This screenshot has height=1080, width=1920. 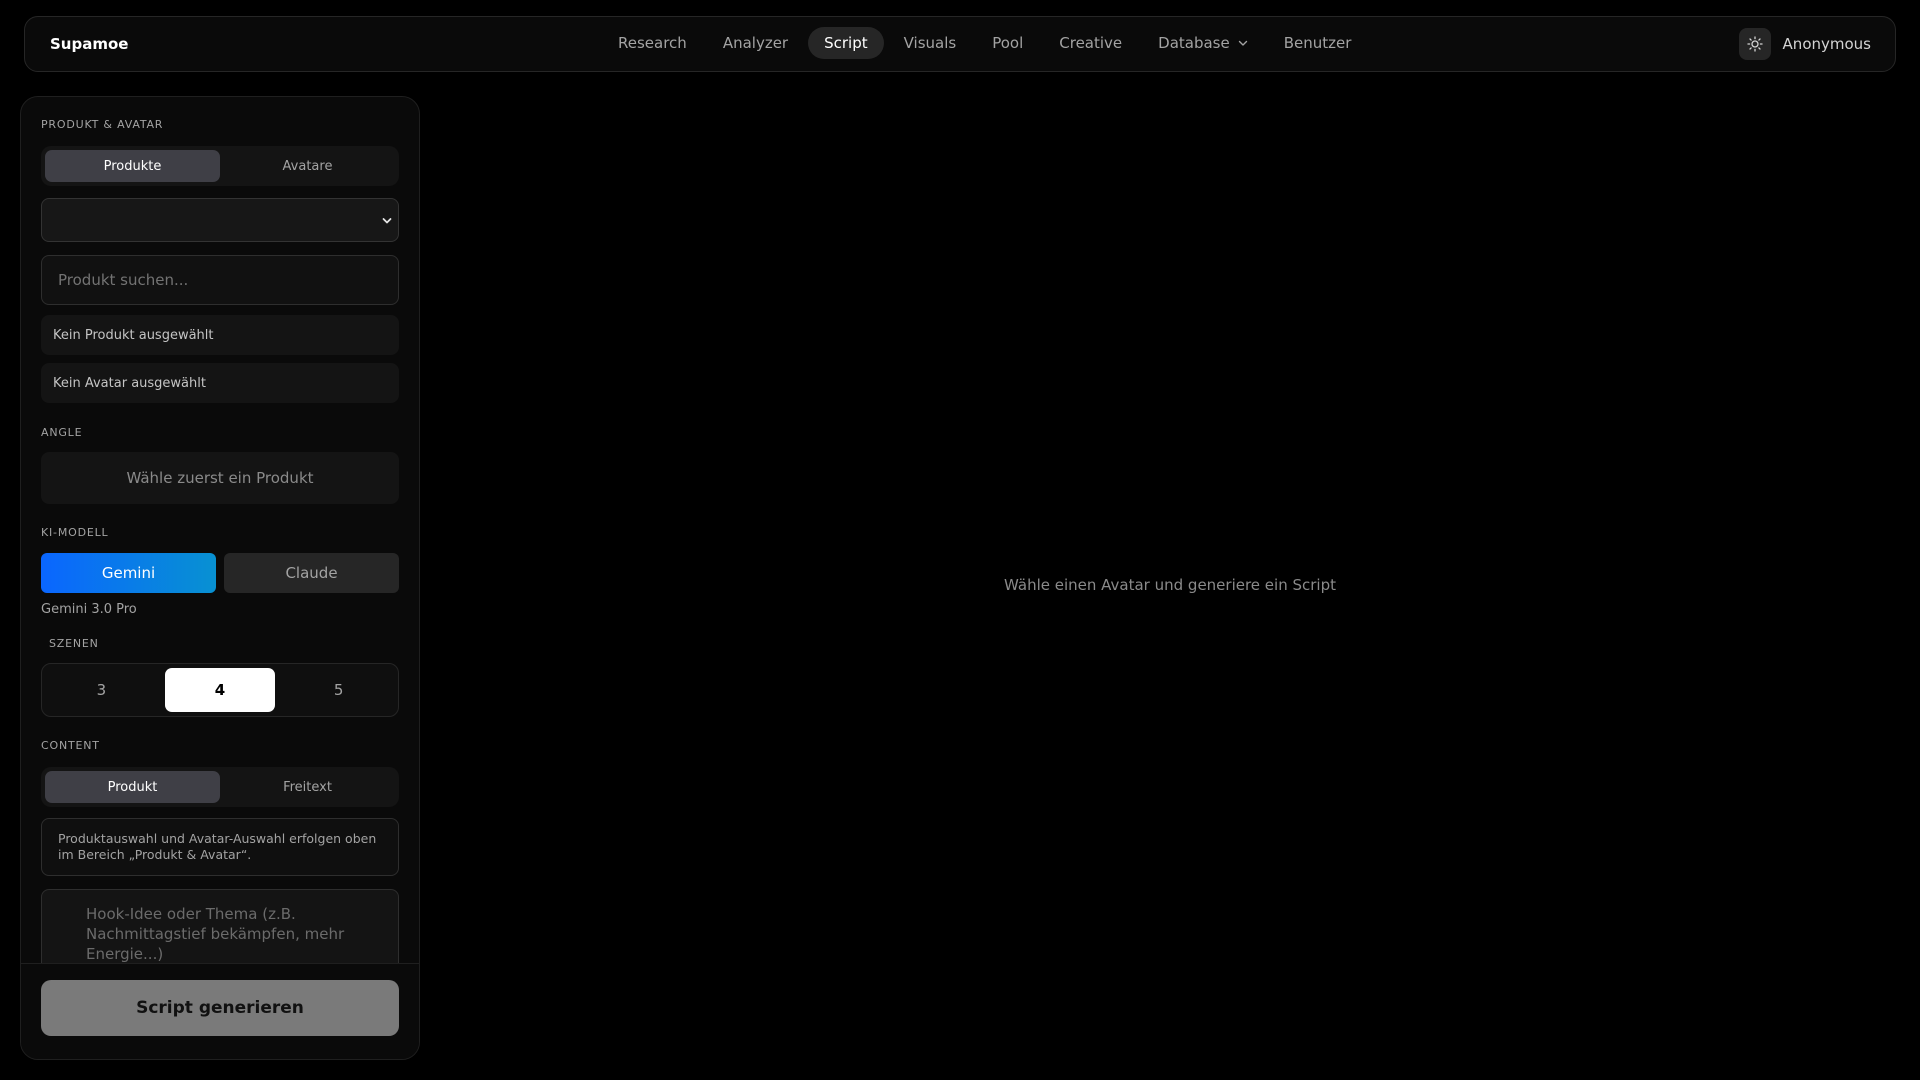 What do you see at coordinates (311, 573) in the screenshot?
I see `model-claude-button: Claude` at bounding box center [311, 573].